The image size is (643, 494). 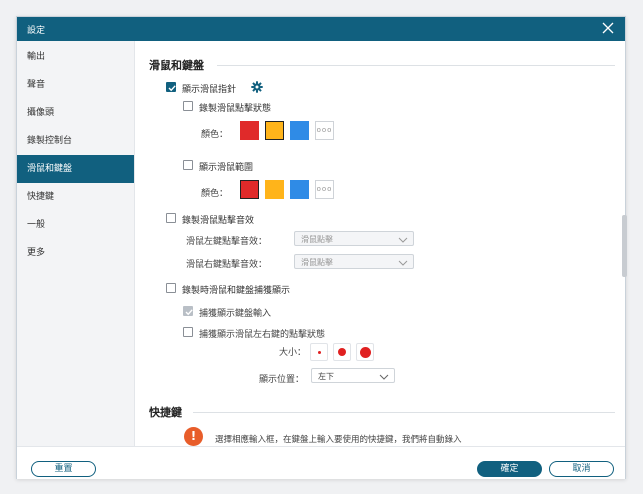 I want to click on display-position-label: 顯示位置：, so click(x=282, y=380).